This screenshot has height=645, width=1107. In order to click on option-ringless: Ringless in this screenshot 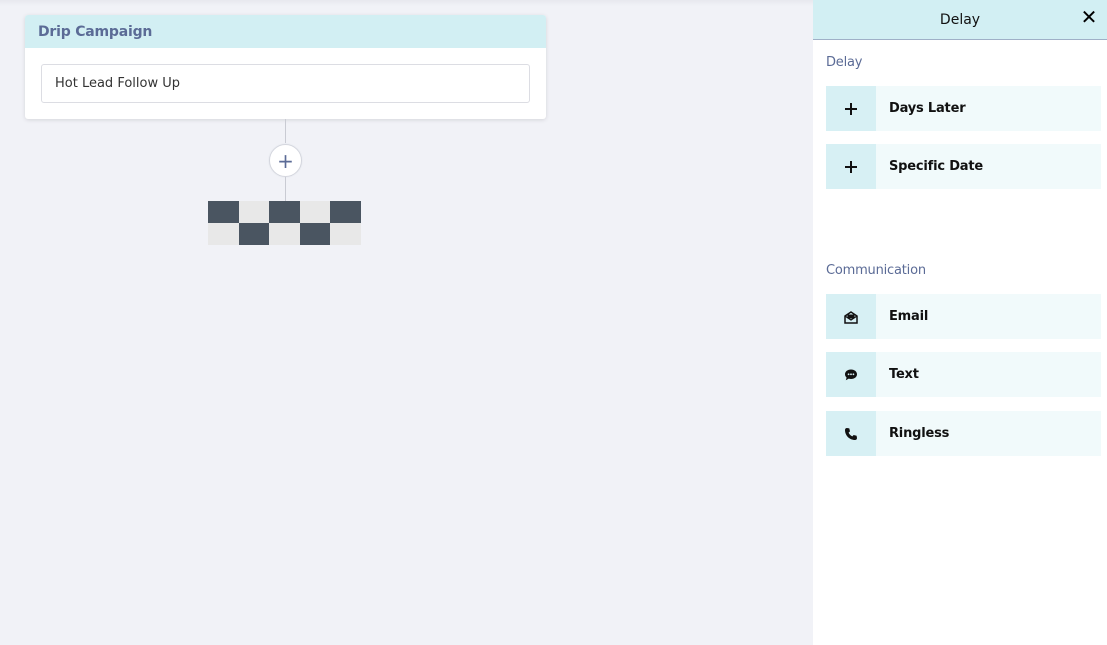, I will do `click(963, 433)`.